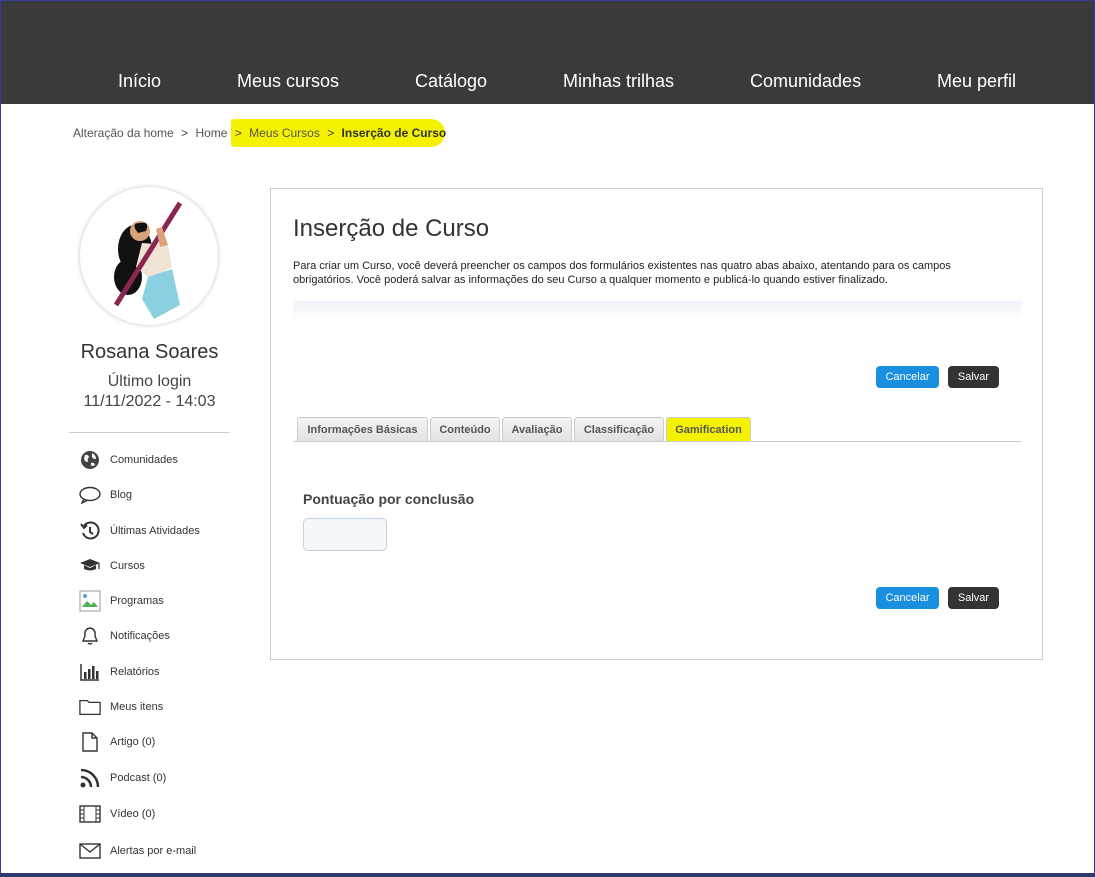 Image resolution: width=1095 pixels, height=877 pixels. I want to click on envelope-icon, so click(90, 851).